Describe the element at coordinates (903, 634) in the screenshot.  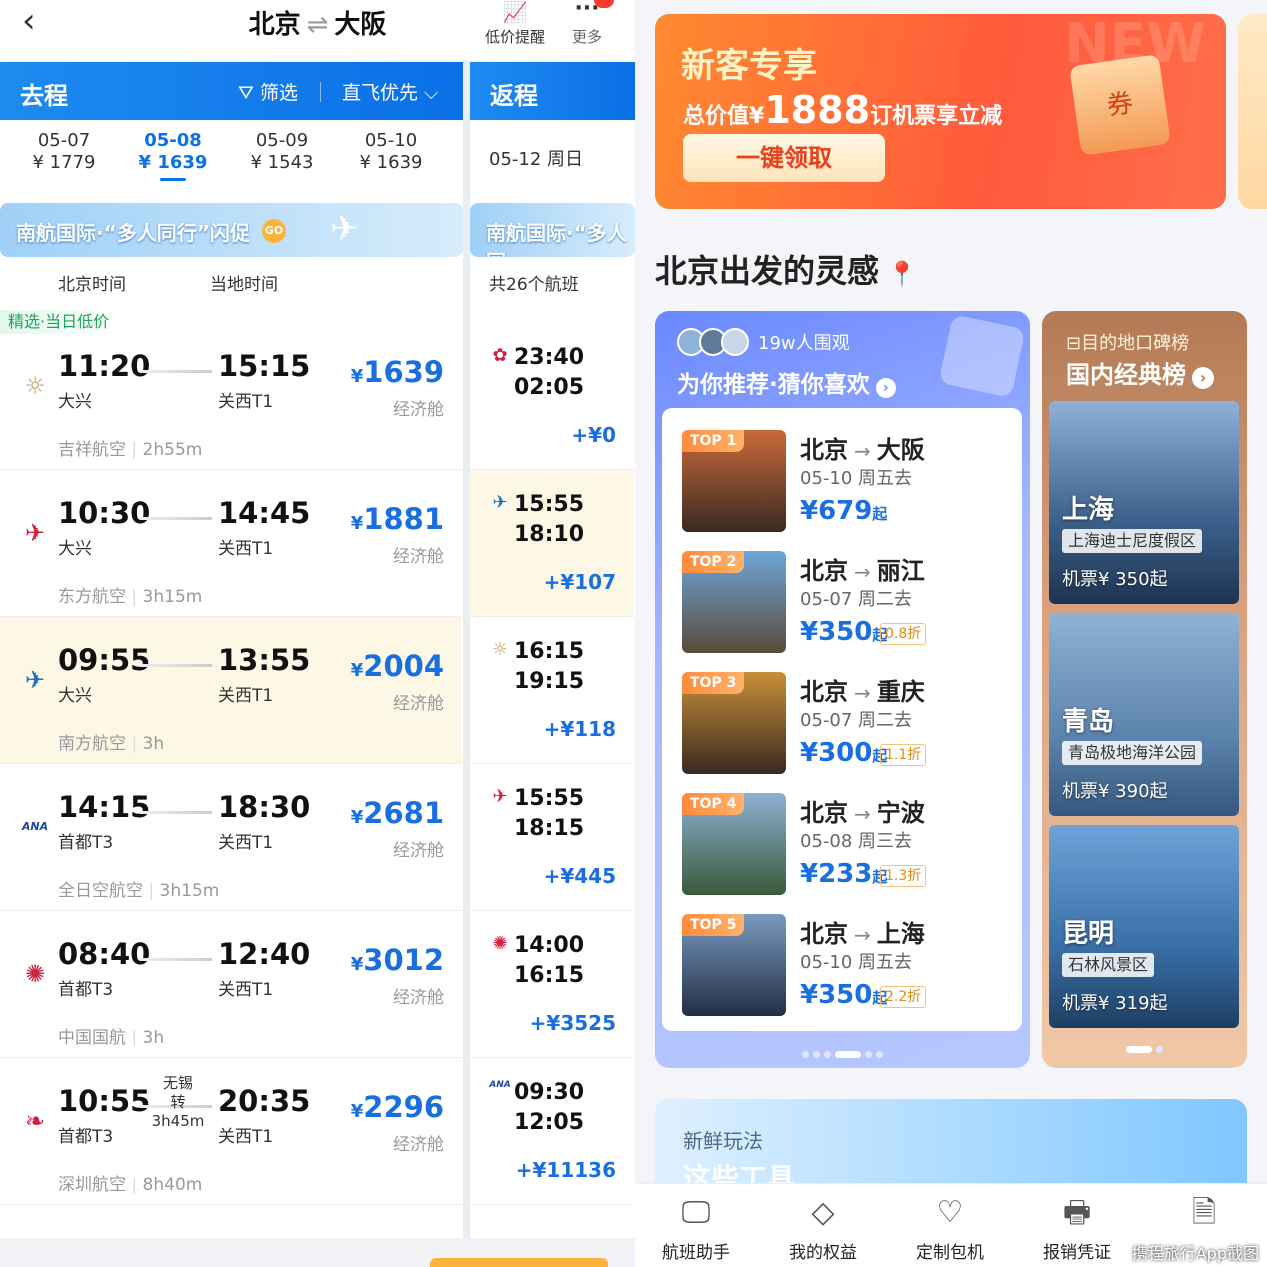
I see `discount-badge: 0.8折` at that location.